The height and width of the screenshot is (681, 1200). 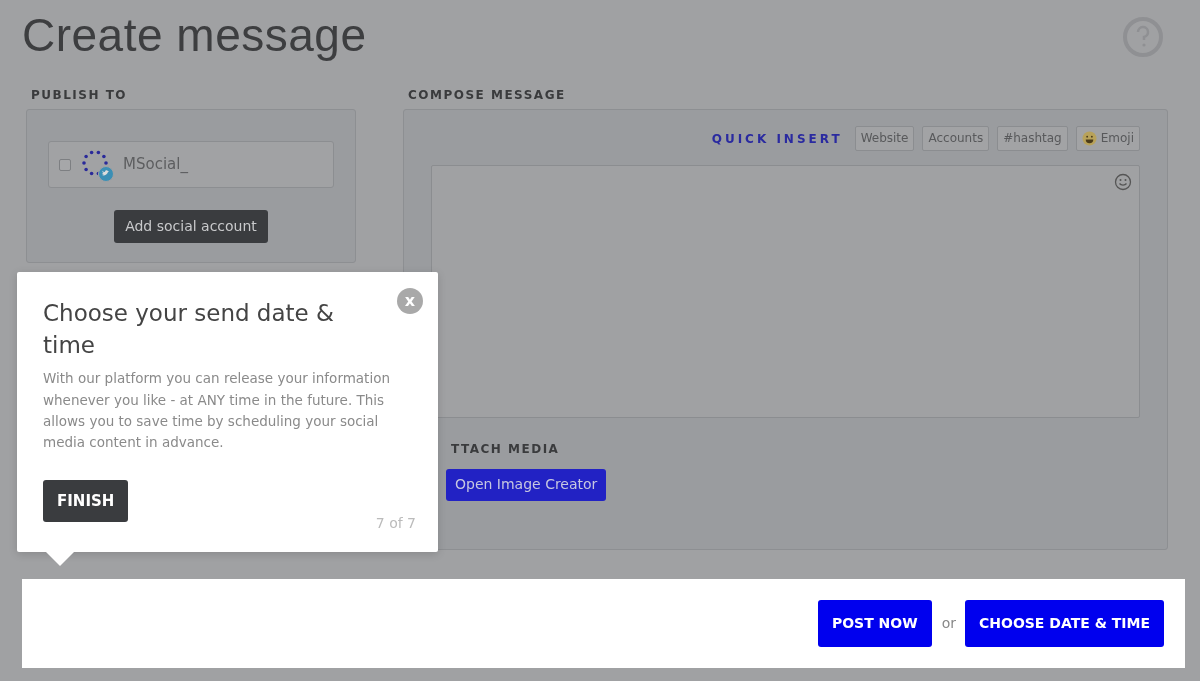 What do you see at coordinates (526, 485) in the screenshot?
I see `image-creator-button: Open Image Creator` at bounding box center [526, 485].